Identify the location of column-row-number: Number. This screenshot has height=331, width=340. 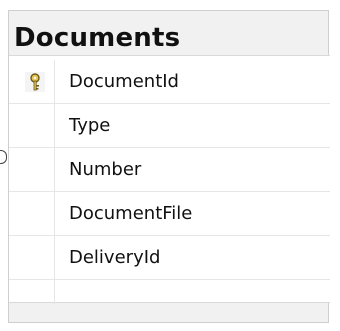
(169, 170).